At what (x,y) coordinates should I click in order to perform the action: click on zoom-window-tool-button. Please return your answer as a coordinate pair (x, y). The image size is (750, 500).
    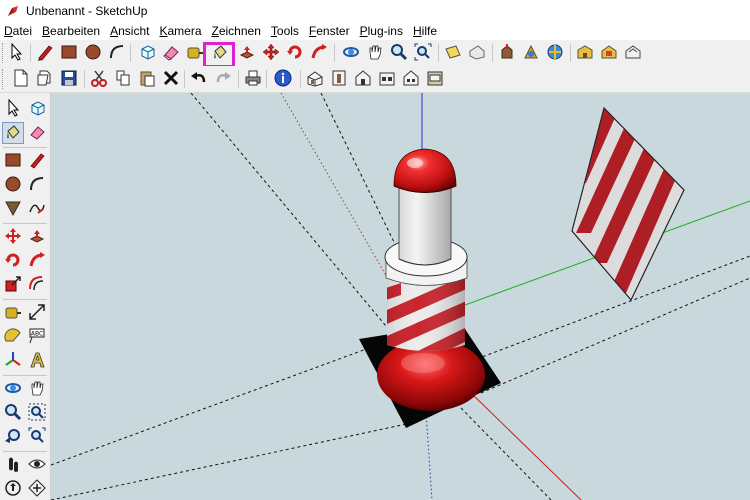
    Looking at the image, I should click on (37, 413).